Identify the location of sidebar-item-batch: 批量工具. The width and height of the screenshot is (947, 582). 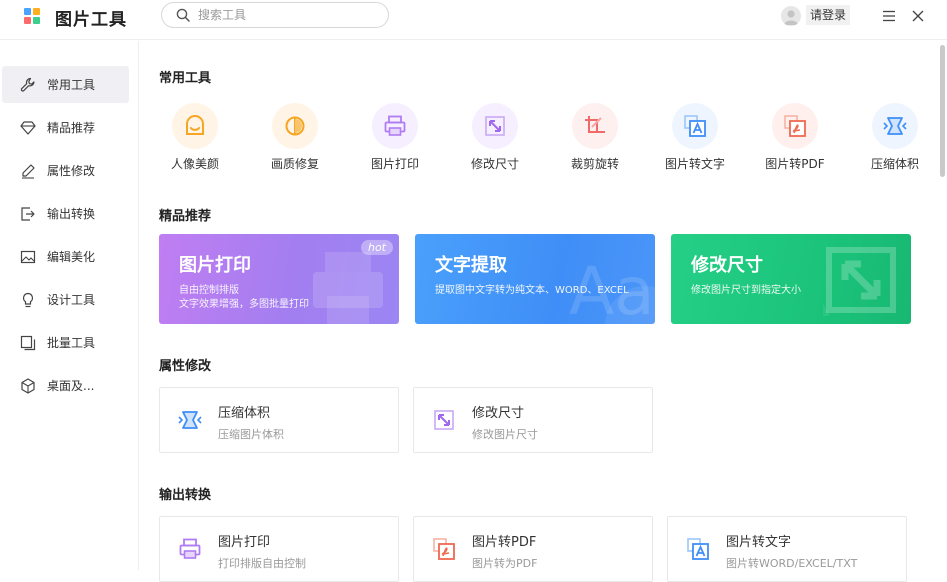
(65, 342).